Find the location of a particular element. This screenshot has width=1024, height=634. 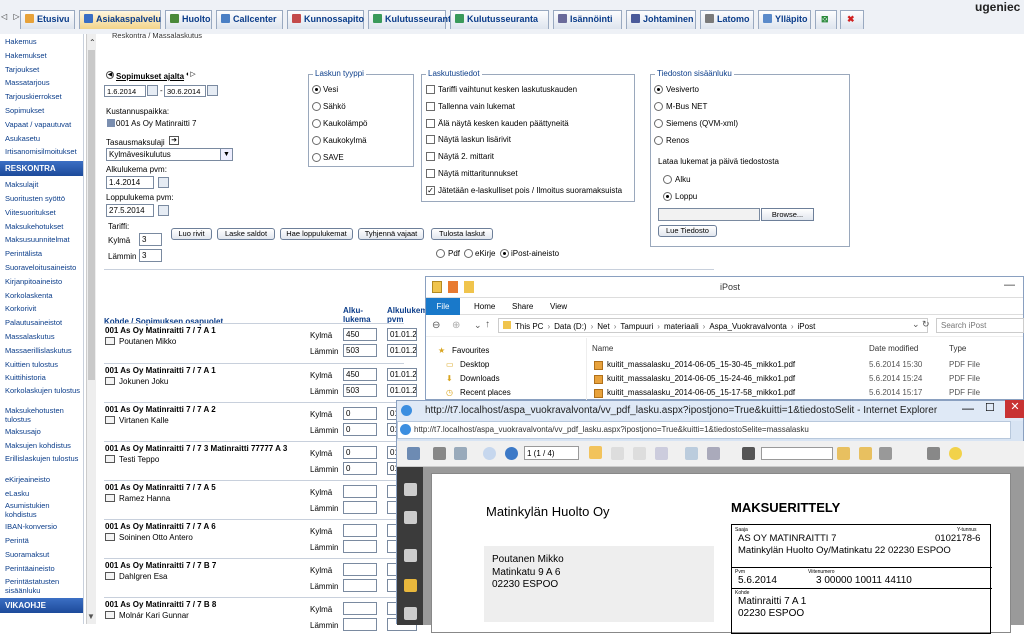

sidebar-item: IBAN-konversio is located at coordinates (41, 527).